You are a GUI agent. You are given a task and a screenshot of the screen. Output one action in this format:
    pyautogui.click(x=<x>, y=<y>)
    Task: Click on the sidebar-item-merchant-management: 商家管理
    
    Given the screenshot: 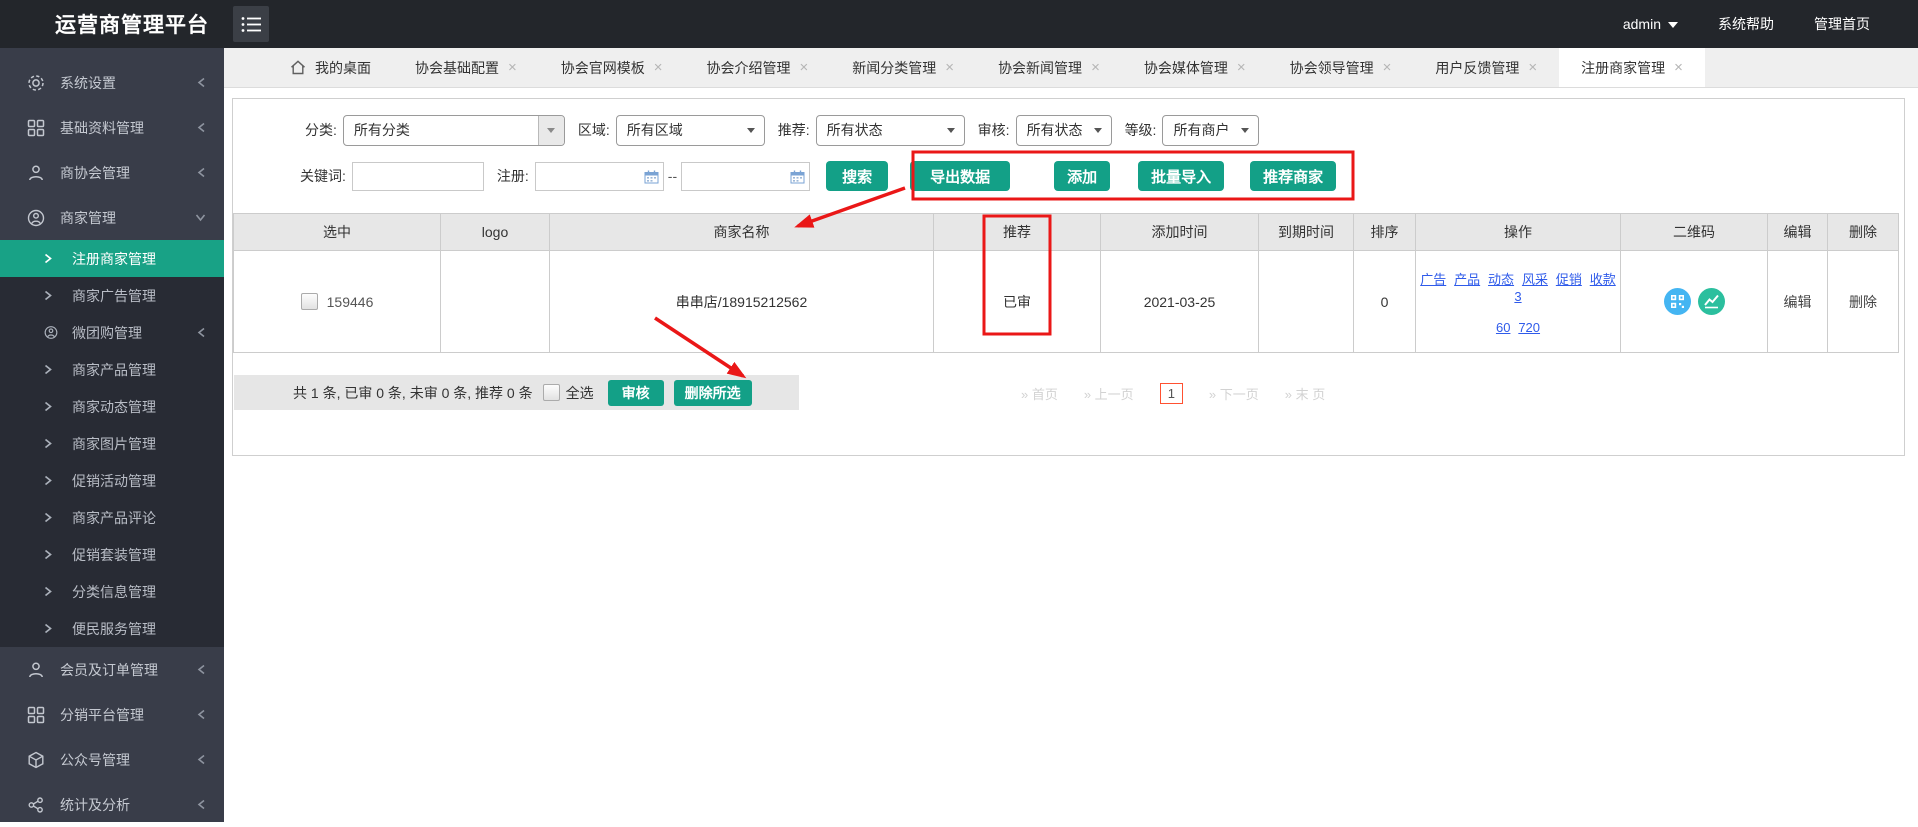 What is the action you would take?
    pyautogui.click(x=112, y=217)
    